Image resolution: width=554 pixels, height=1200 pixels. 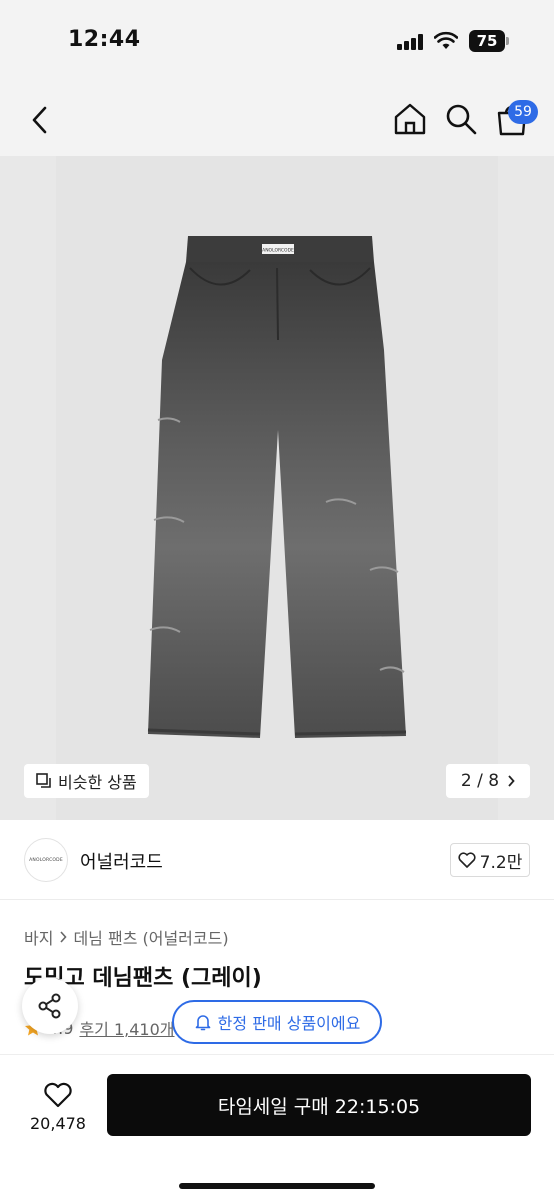 What do you see at coordinates (487, 41) in the screenshot?
I see `battery-indicator: 75` at bounding box center [487, 41].